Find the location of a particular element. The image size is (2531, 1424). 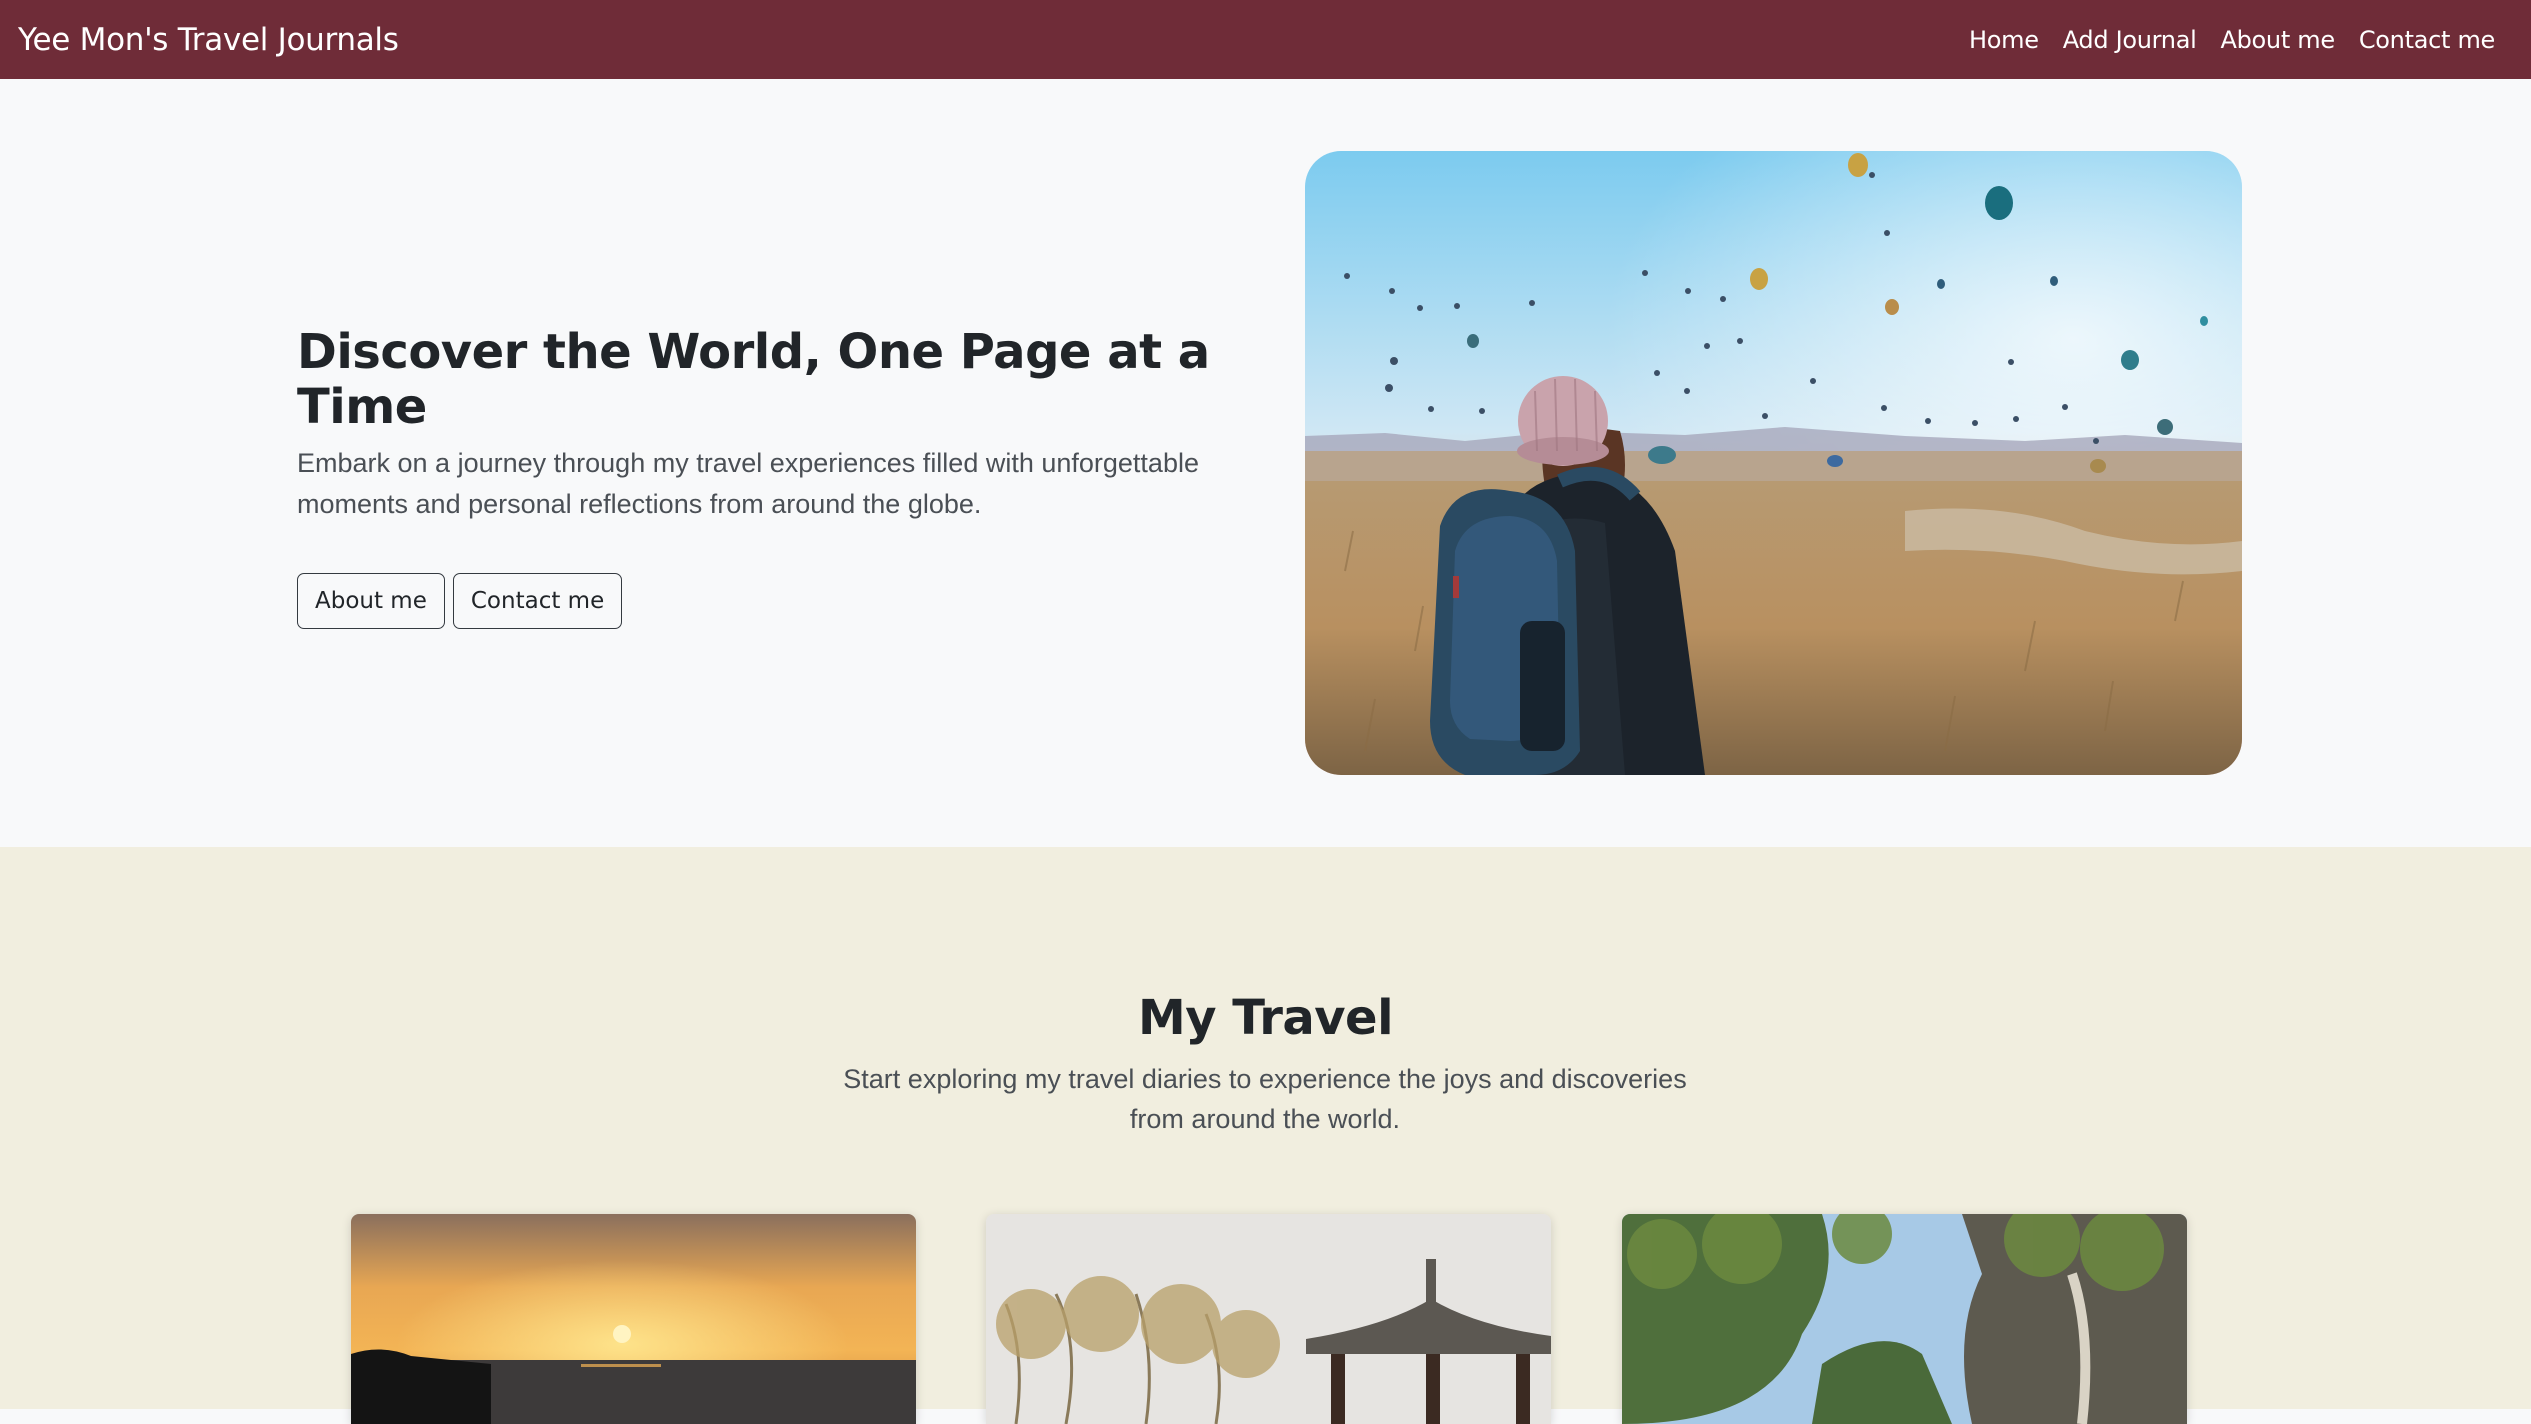

card-image-sunset is located at coordinates (633, 1319).